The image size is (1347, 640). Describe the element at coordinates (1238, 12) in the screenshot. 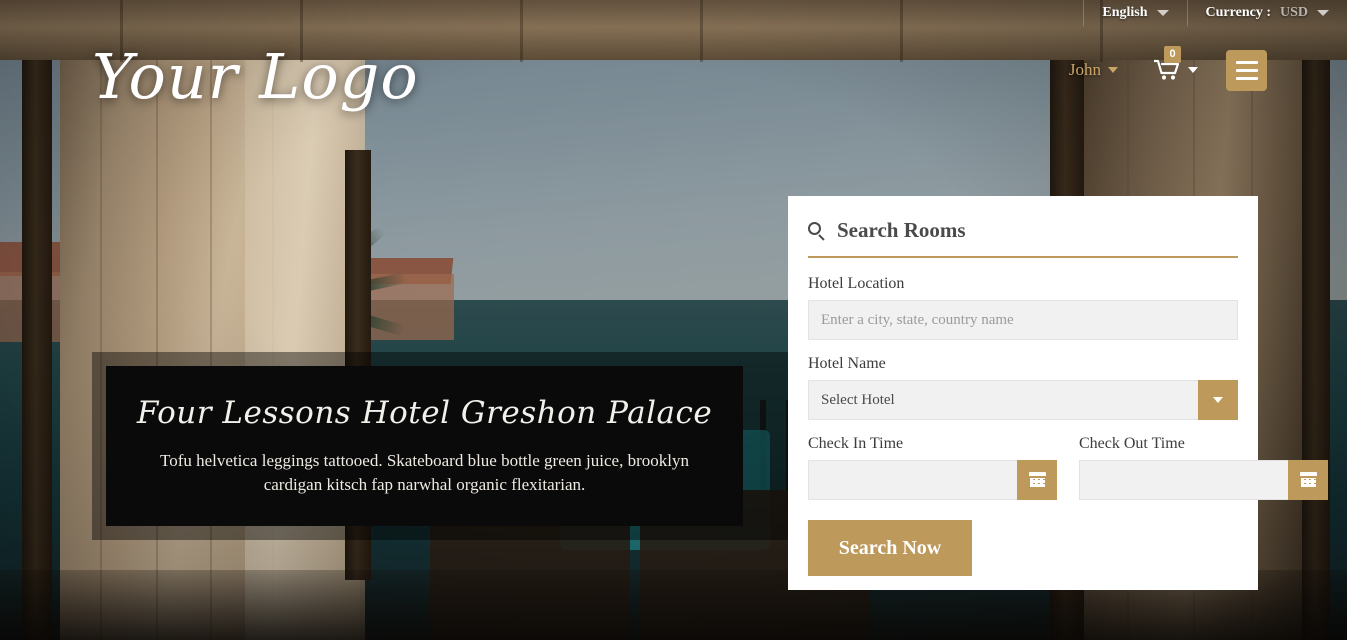

I see `currency-label: Currency :` at that location.